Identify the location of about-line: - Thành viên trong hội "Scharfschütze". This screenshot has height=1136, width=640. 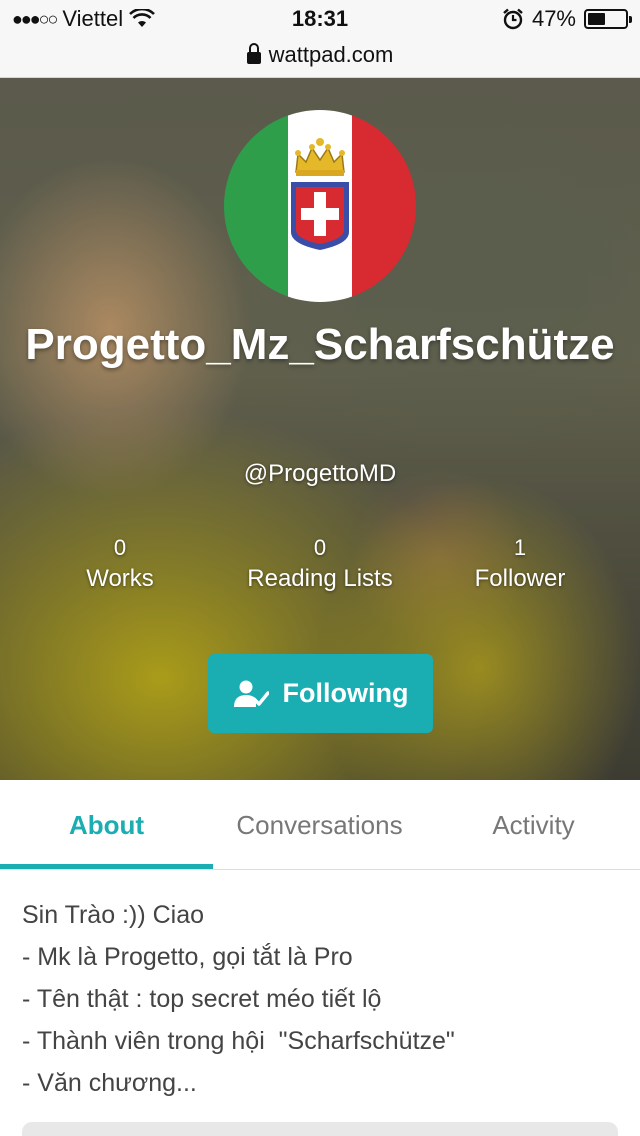
(238, 1041).